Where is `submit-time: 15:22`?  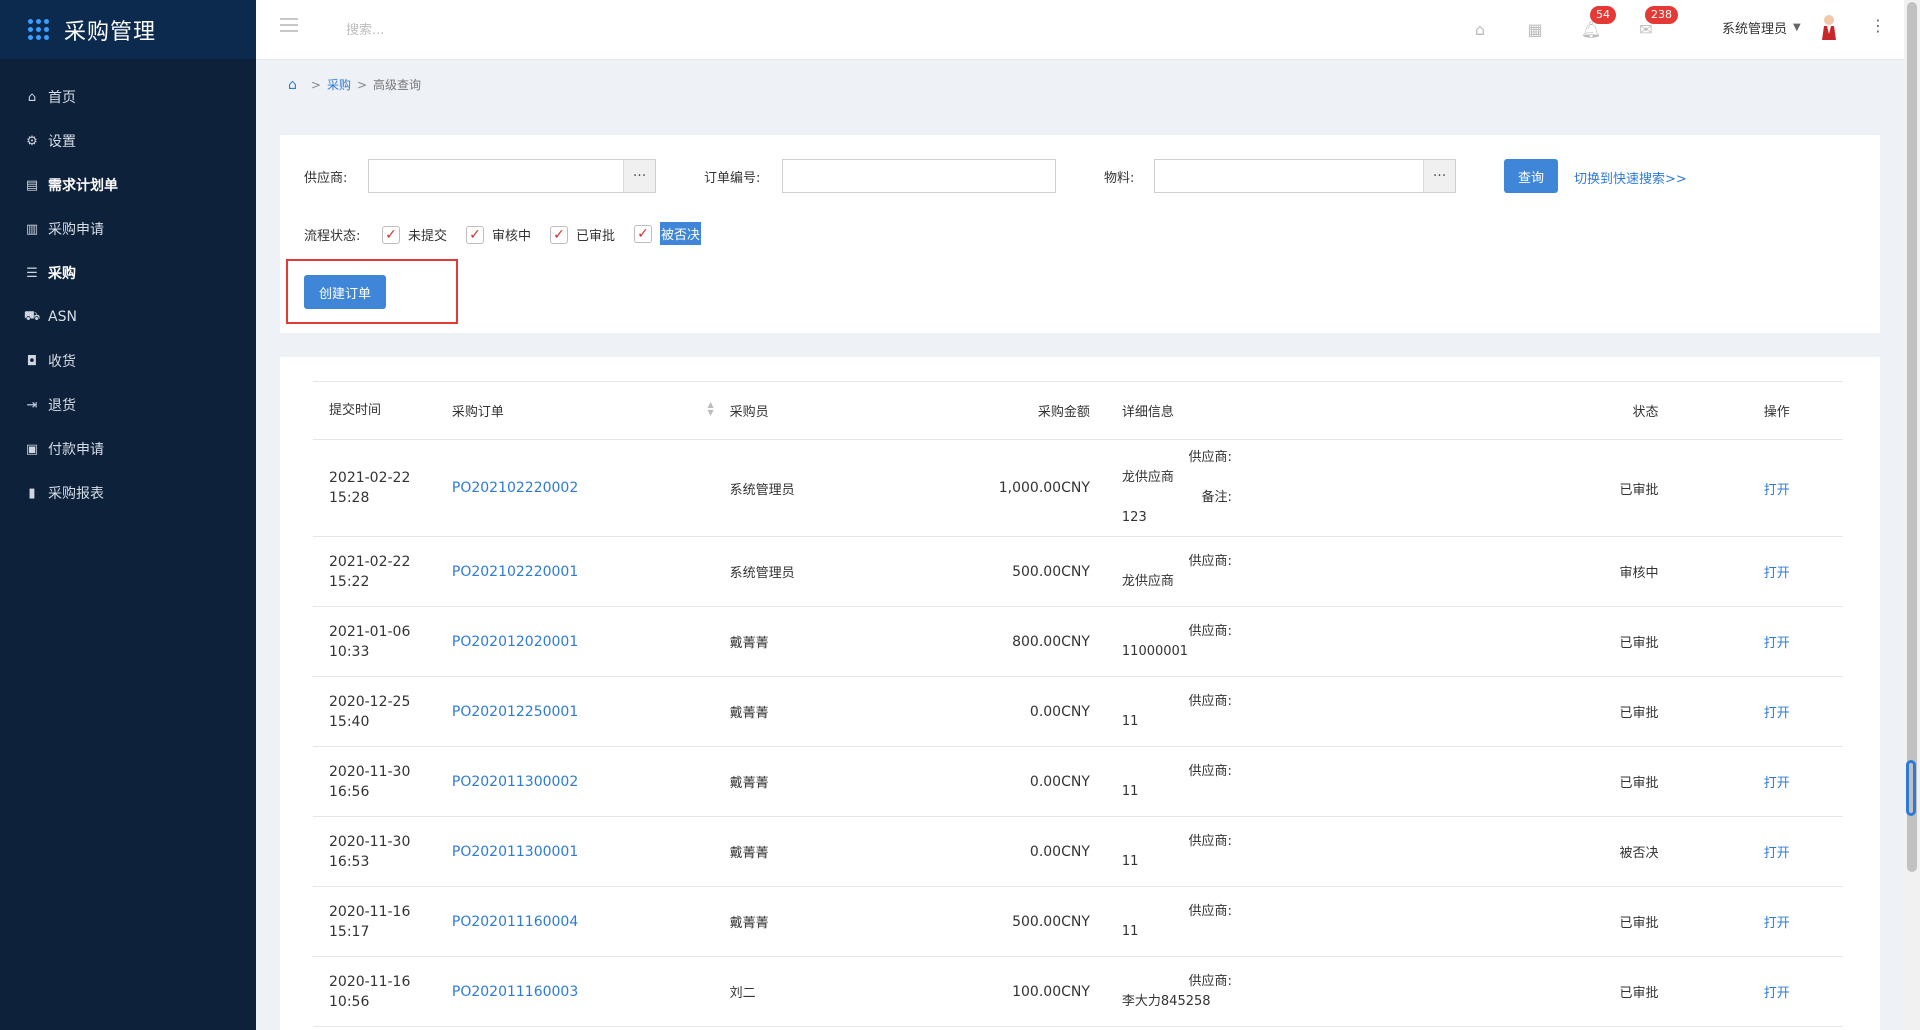 submit-time: 15:22 is located at coordinates (349, 581).